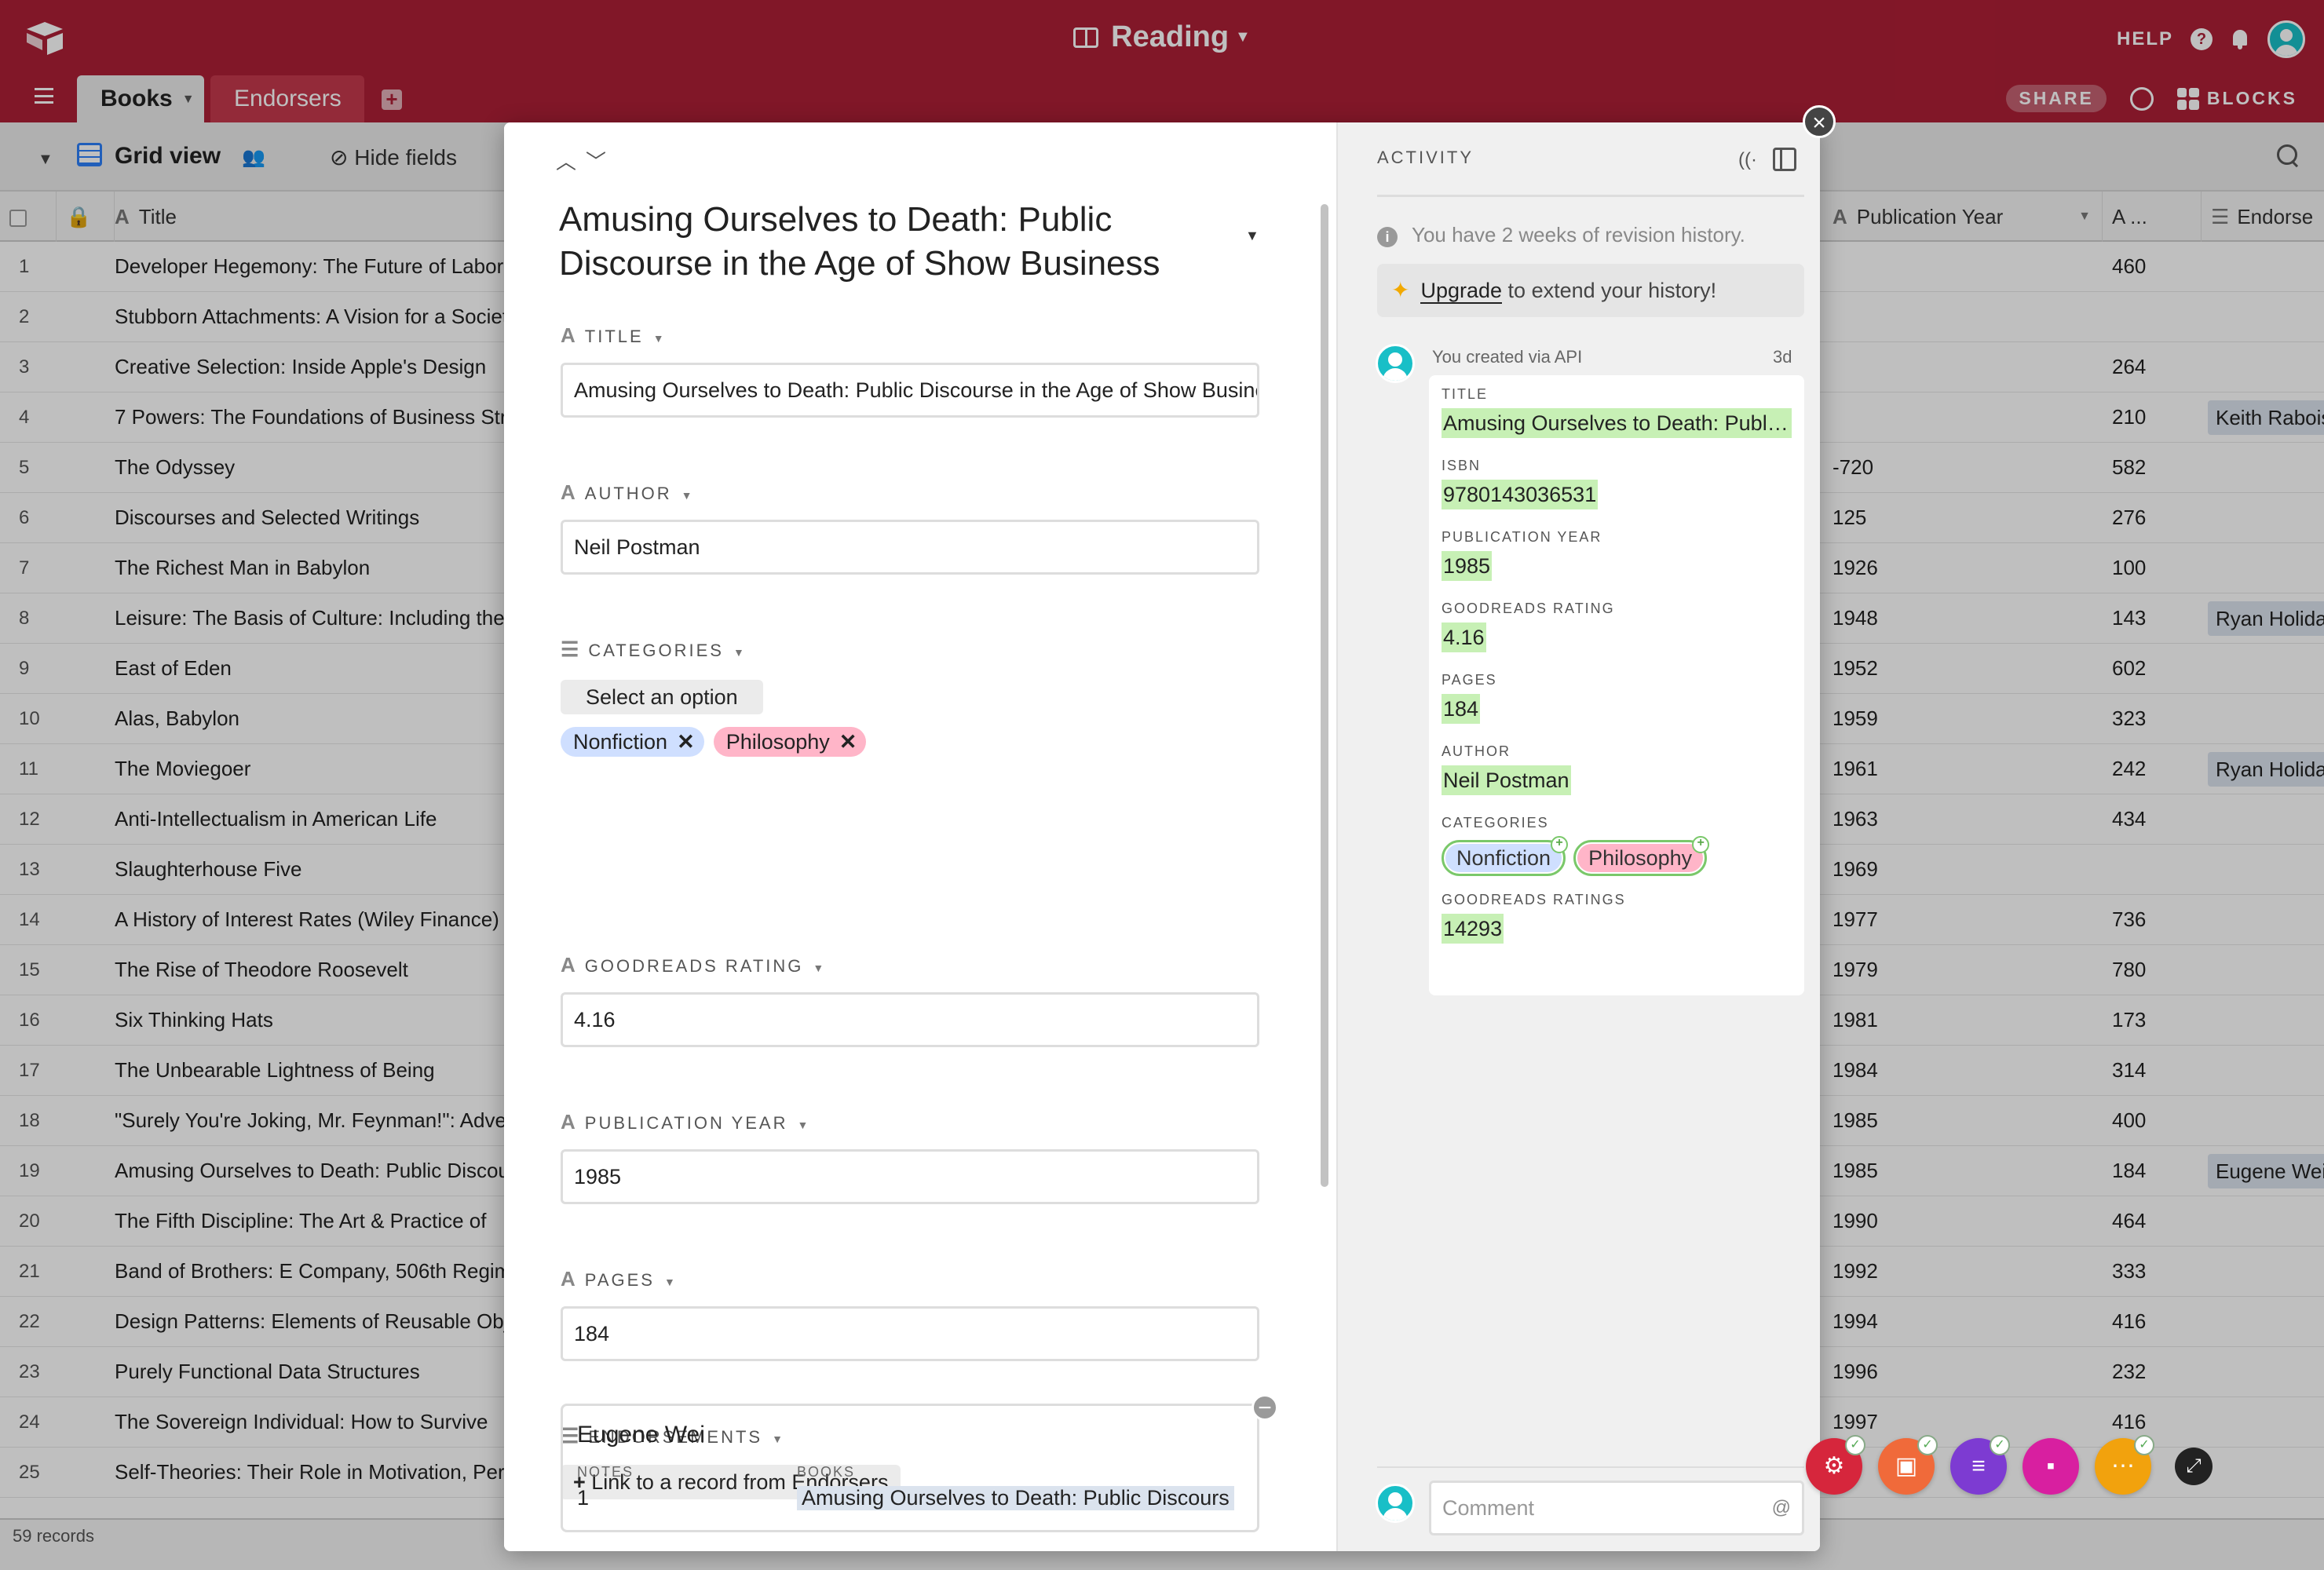 The image size is (2324, 1570). Describe the element at coordinates (571, 161) in the screenshot. I see `previous-record-icon: ︿` at that location.